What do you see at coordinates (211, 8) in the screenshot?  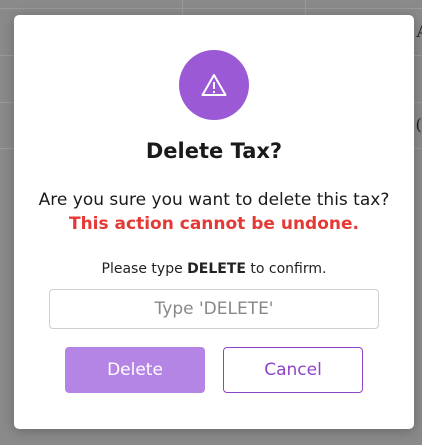 I see `background-row-divider` at bounding box center [211, 8].